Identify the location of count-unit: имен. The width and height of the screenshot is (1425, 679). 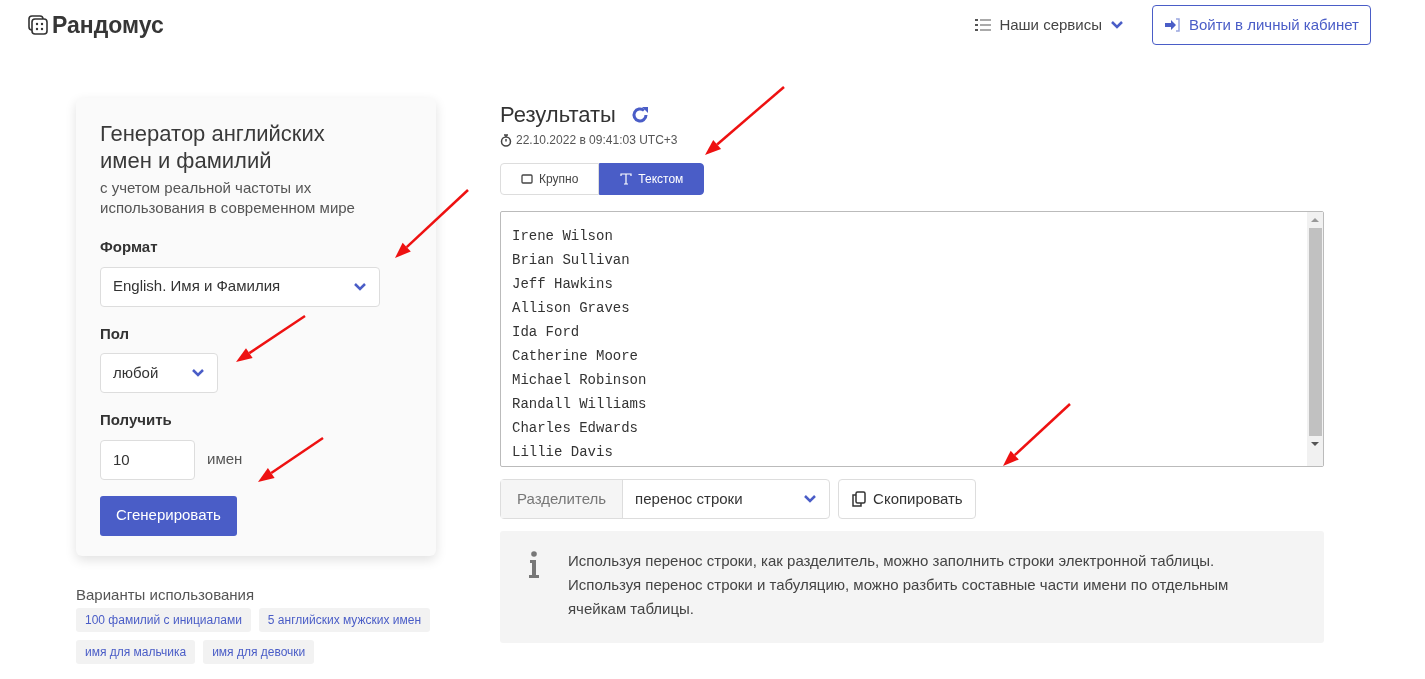
(225, 459).